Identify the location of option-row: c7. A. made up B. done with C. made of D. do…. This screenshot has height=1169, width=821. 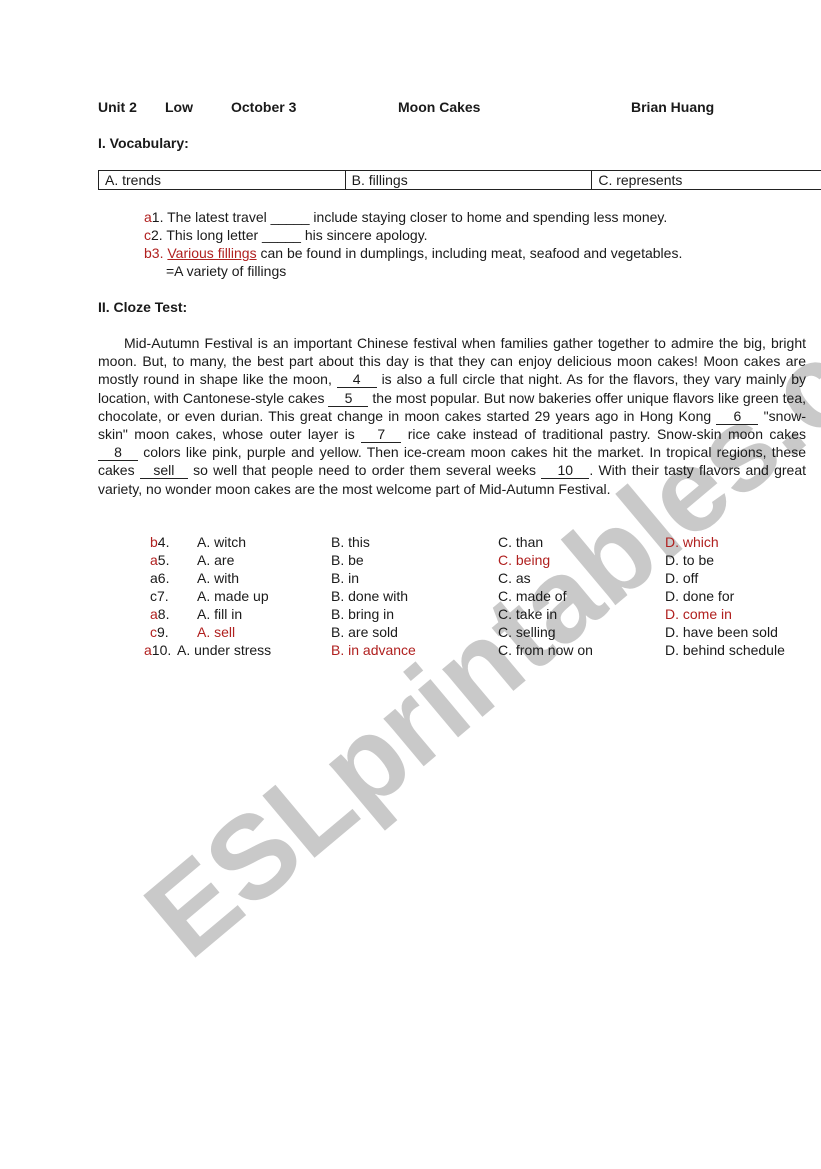
(410, 596).